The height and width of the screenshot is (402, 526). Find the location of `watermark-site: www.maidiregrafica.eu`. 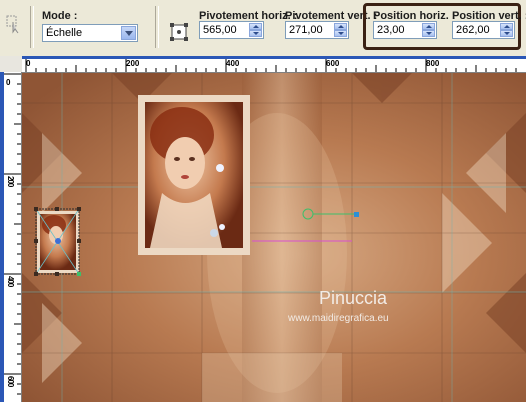

watermark-site: www.maidiregrafica.eu is located at coordinates (338, 318).